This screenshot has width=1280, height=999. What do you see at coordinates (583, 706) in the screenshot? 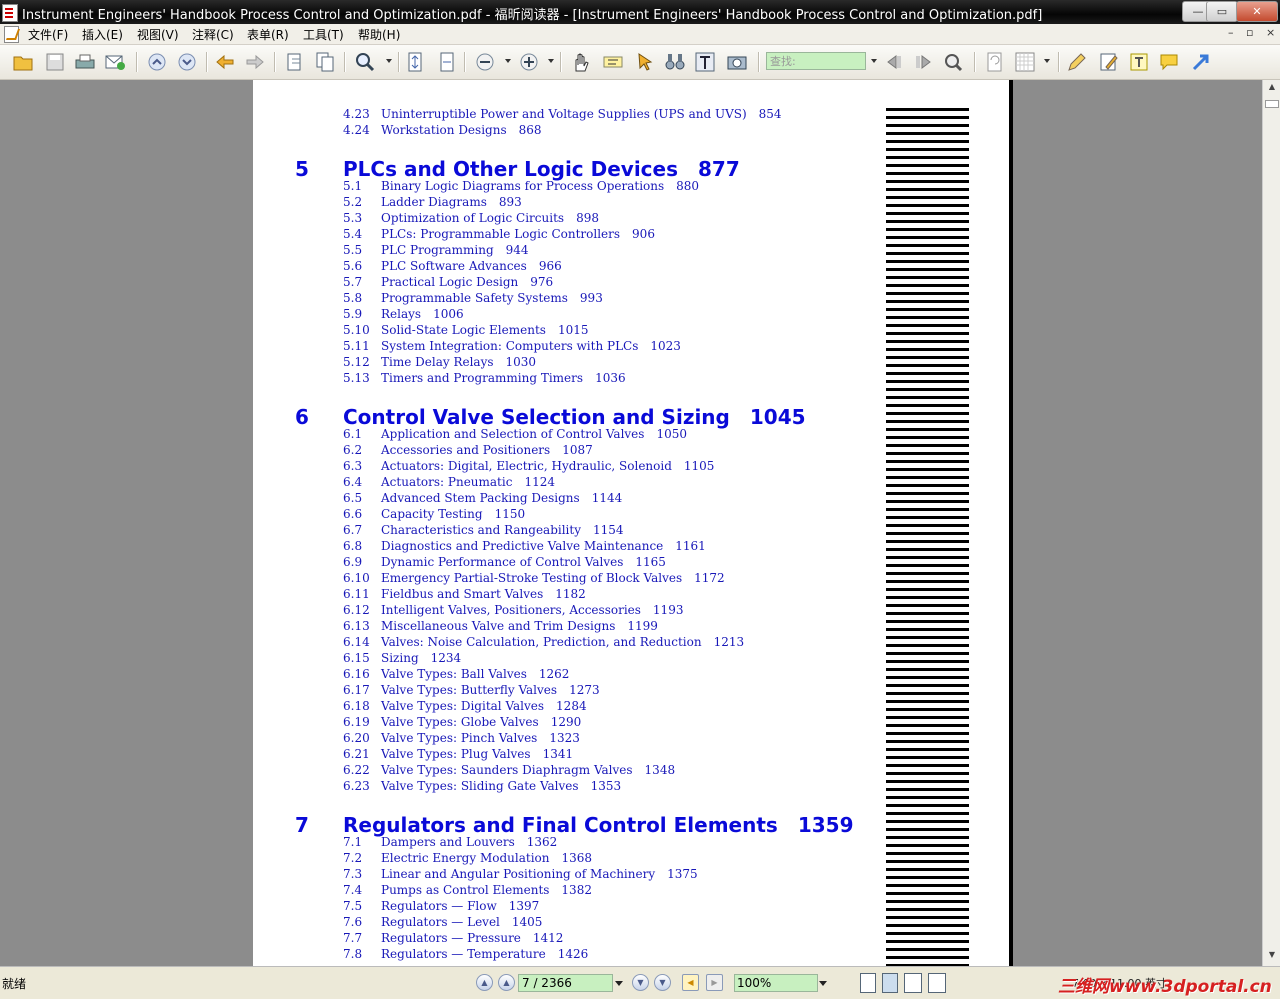
I see `toc-entry: 6.18 Valve Types: Digital Valves 1284` at bounding box center [583, 706].